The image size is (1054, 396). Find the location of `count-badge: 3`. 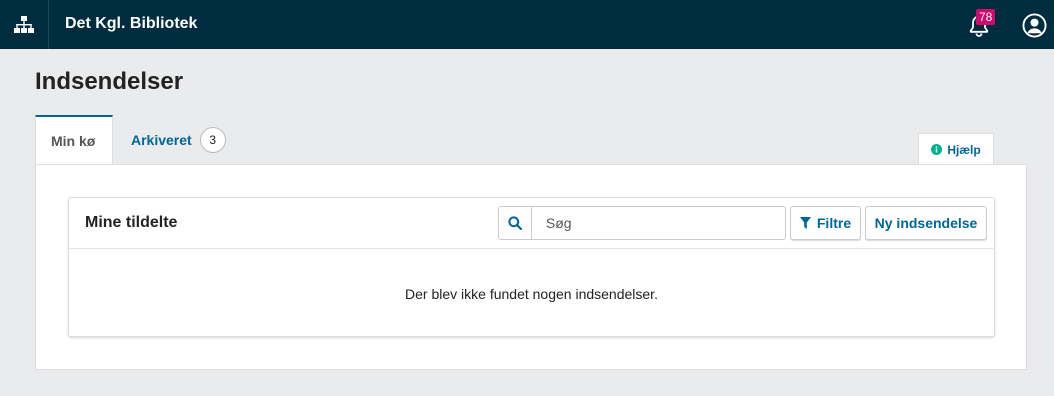

count-badge: 3 is located at coordinates (212, 140).